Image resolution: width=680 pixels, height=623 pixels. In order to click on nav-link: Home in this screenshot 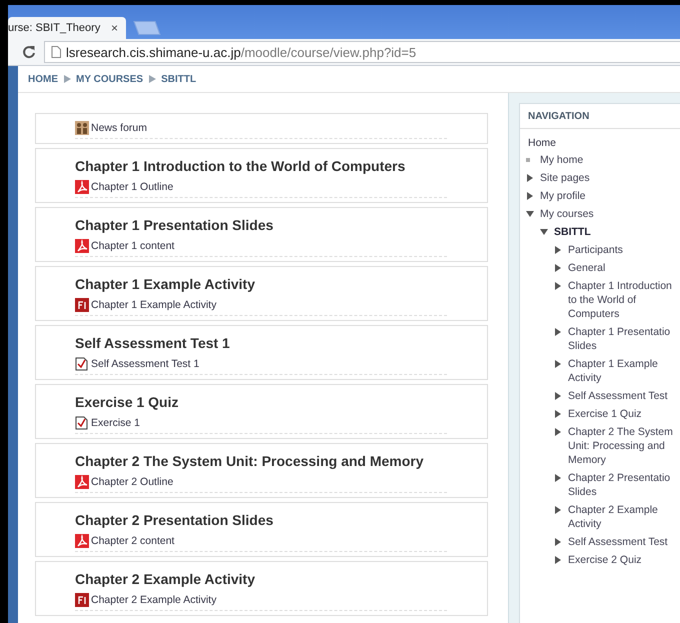, I will do `click(600, 143)`.